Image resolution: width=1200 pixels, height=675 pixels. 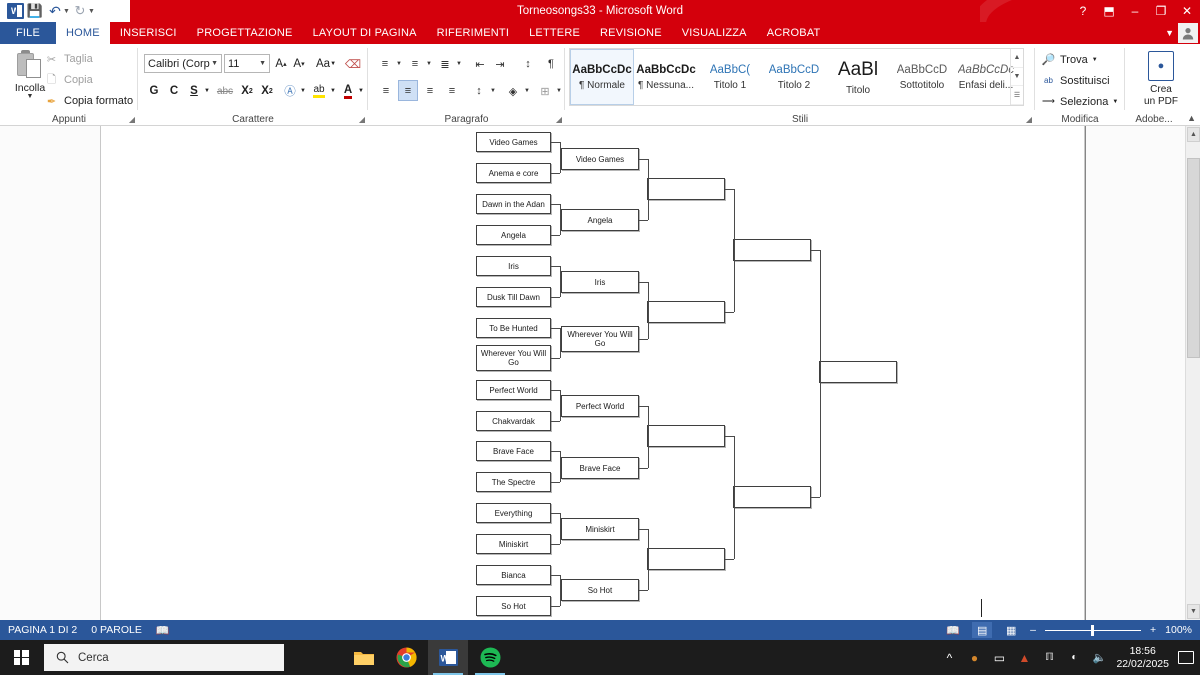 What do you see at coordinates (513, 297) in the screenshot?
I see `bracket-box-round1-5: Dusk Till Dawn` at bounding box center [513, 297].